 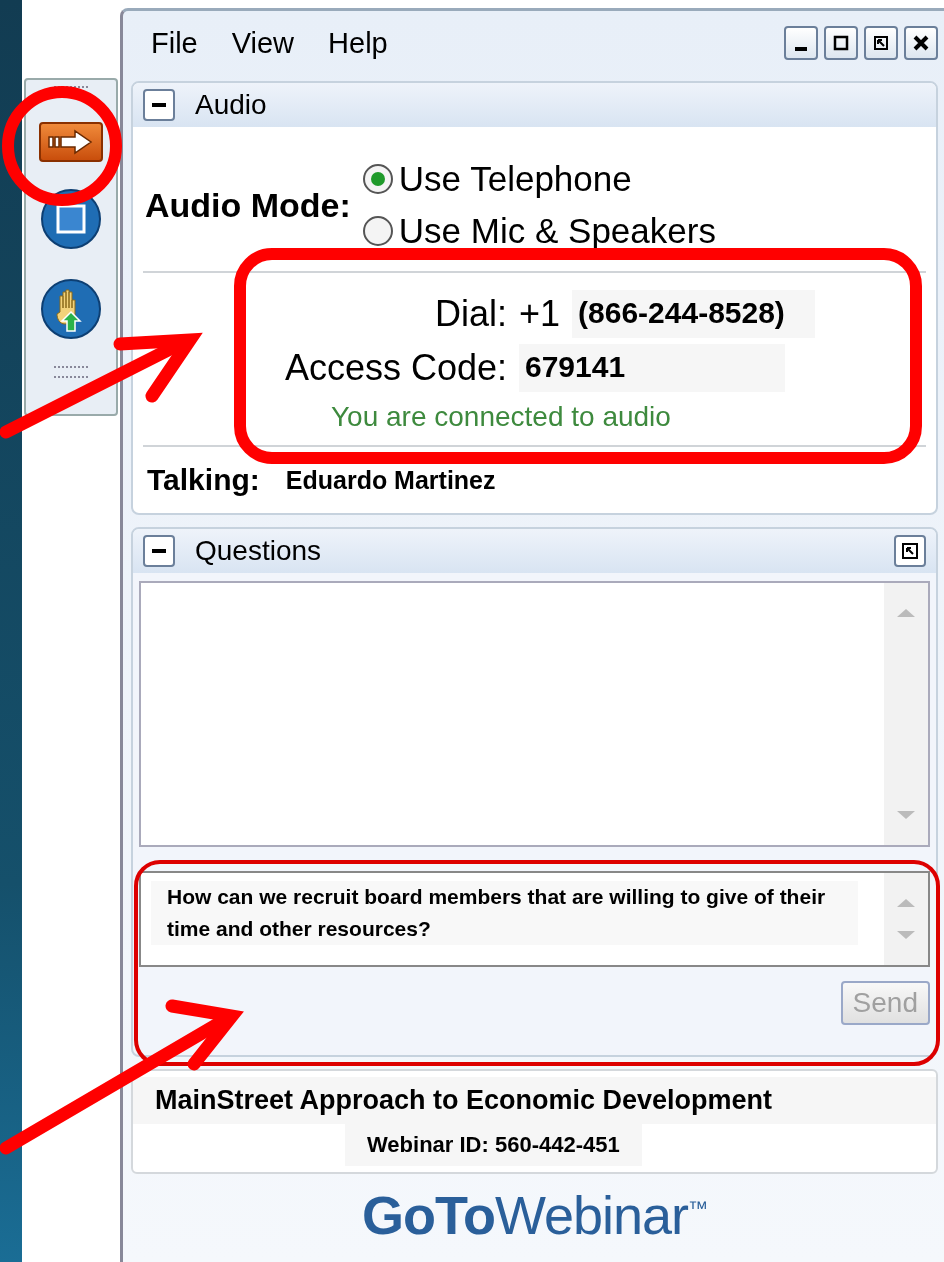 What do you see at coordinates (493, 1145) in the screenshot?
I see `webinar-id: Webinar ID: 560-442-451` at bounding box center [493, 1145].